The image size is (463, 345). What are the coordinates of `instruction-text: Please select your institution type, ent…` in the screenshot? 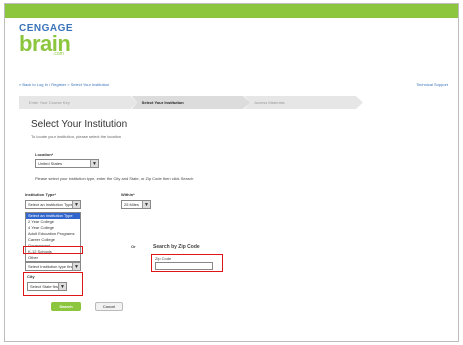 It's located at (114, 178).